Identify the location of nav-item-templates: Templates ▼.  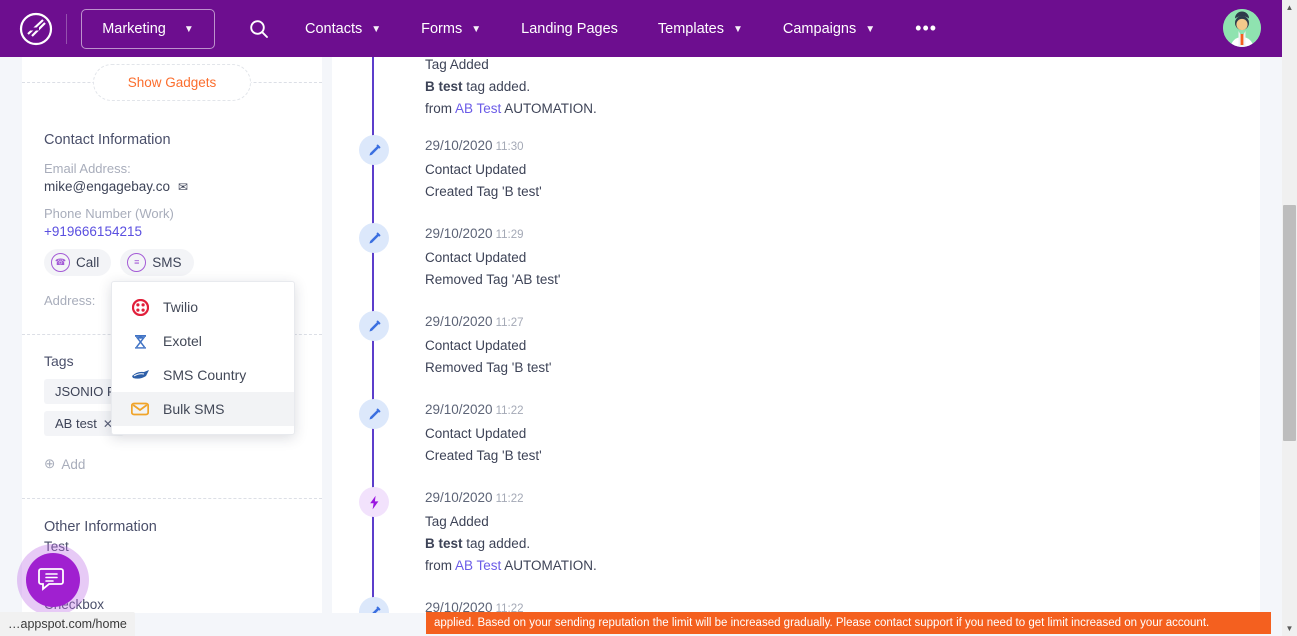
(700, 28).